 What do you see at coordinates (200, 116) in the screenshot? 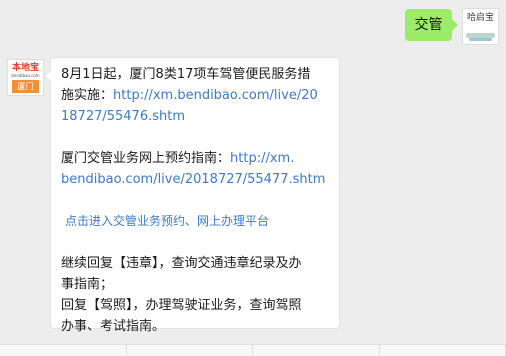
I see `reply-link-1-cont: 18727/55476.shtm` at bounding box center [200, 116].